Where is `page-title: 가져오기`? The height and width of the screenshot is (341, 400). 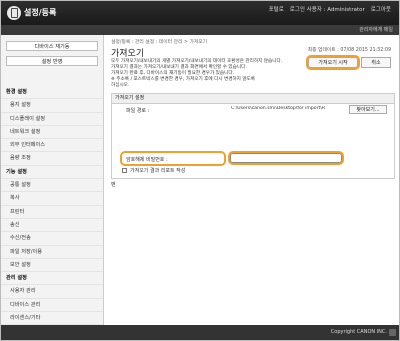 page-title: 가져오기 is located at coordinates (128, 54).